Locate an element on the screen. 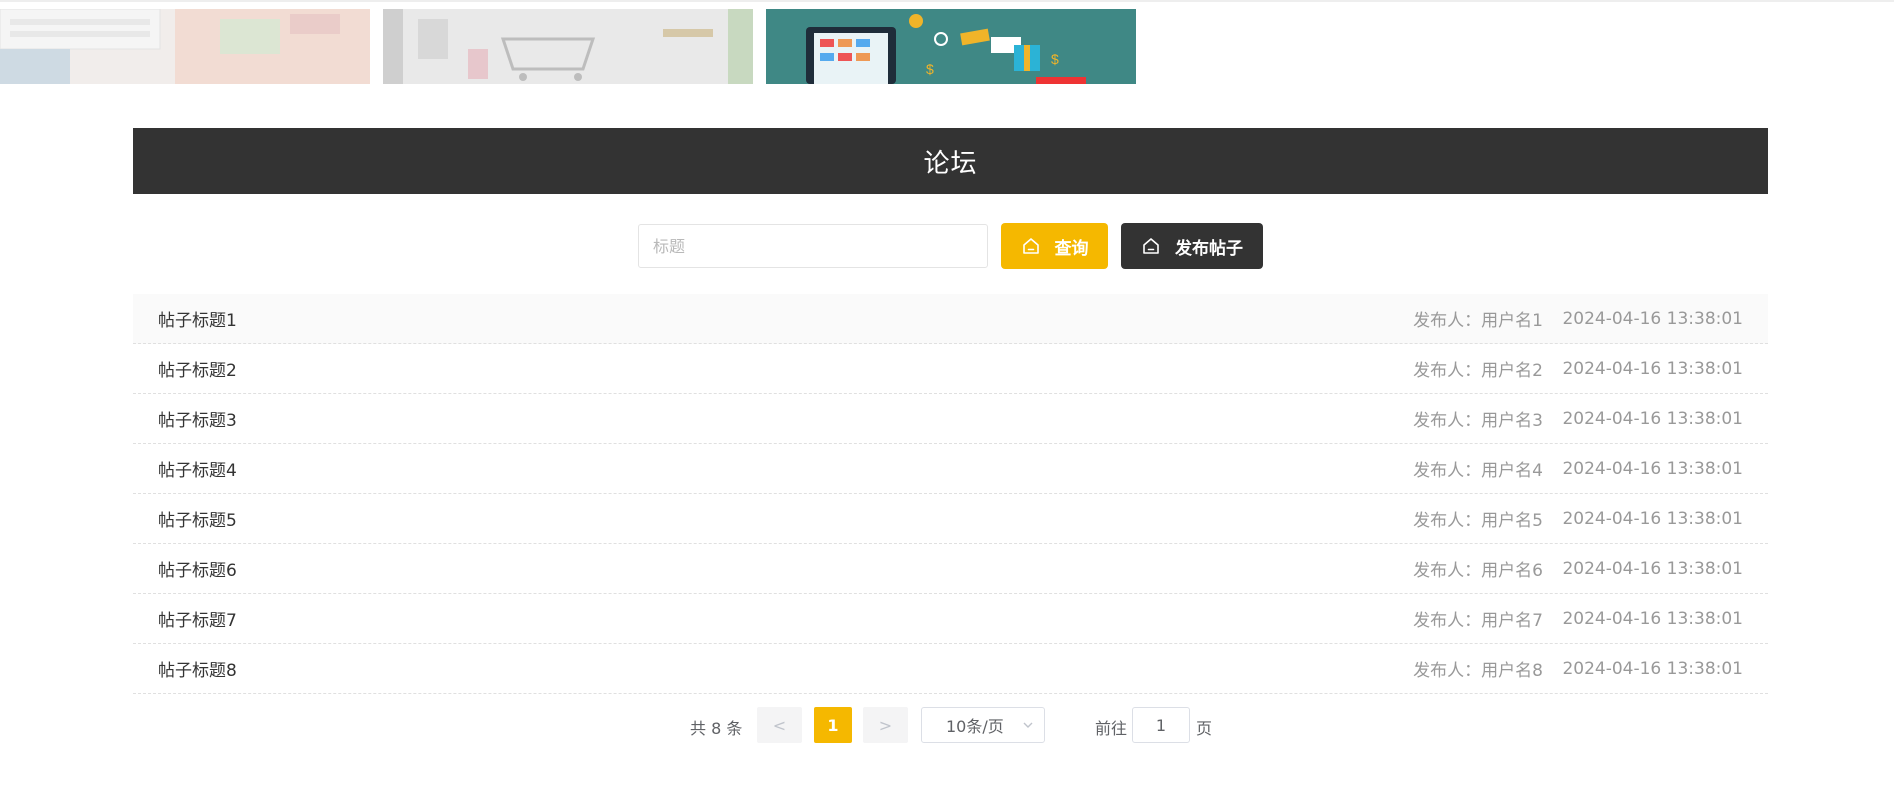 The image size is (1894, 800). post-title: 帖子标题4 is located at coordinates (197, 468).